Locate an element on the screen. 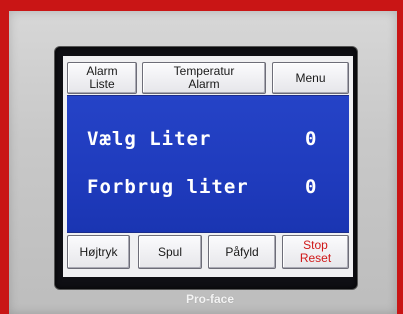 The image size is (403, 314). flush-label: Spul is located at coordinates (170, 251).